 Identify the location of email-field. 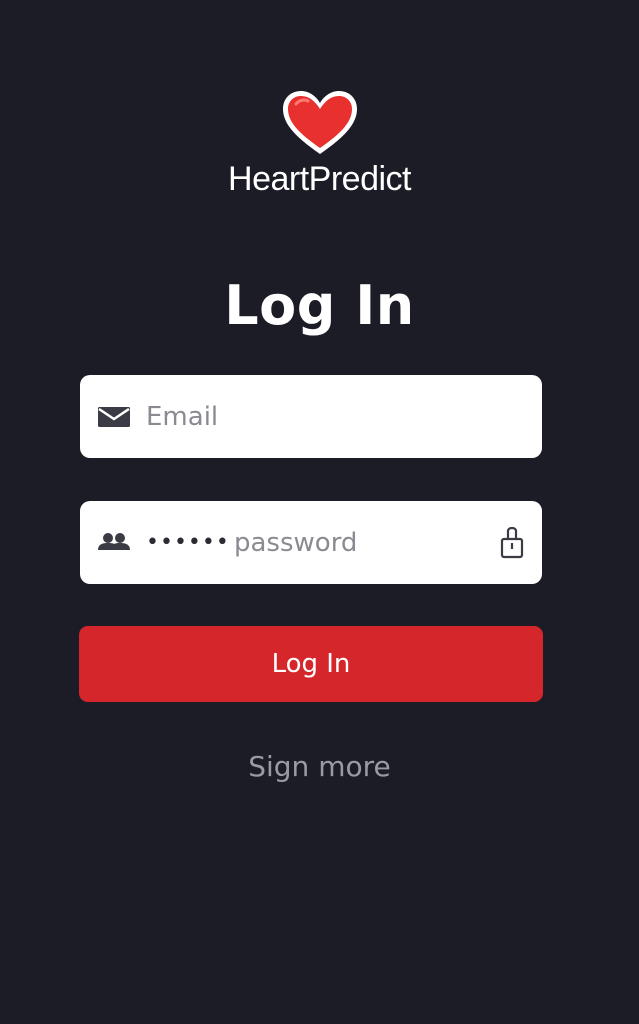
(311, 416).